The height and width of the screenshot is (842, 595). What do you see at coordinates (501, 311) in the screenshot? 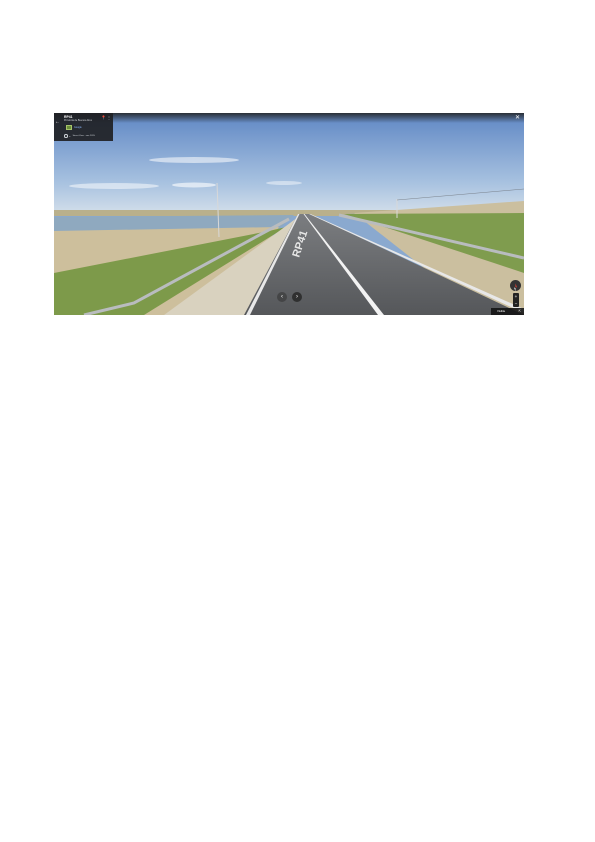
I see `footer-label: Visible` at bounding box center [501, 311].